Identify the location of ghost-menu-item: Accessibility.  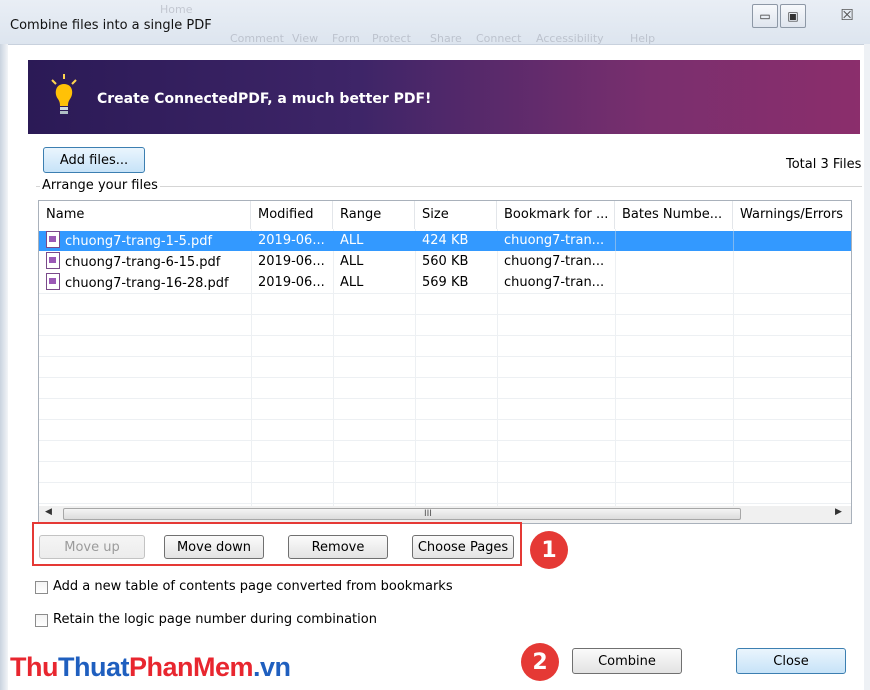
(570, 38).